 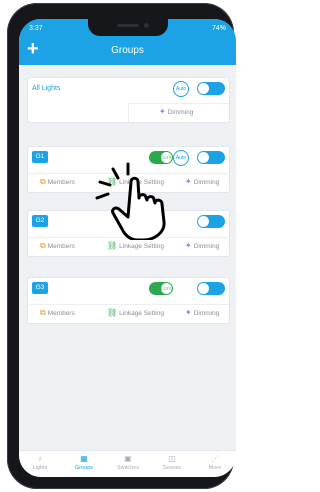 I want to click on all-lights-card: All Lights Auto ✦ Dimming, so click(x=128, y=100).